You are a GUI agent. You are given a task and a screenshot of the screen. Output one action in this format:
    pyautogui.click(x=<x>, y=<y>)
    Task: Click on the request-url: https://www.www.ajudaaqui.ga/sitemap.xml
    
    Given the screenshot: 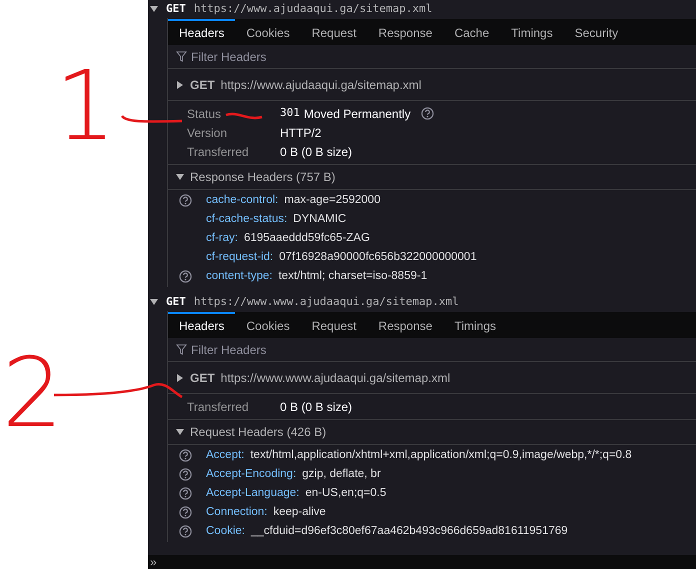 What is the action you would take?
    pyautogui.click(x=326, y=302)
    